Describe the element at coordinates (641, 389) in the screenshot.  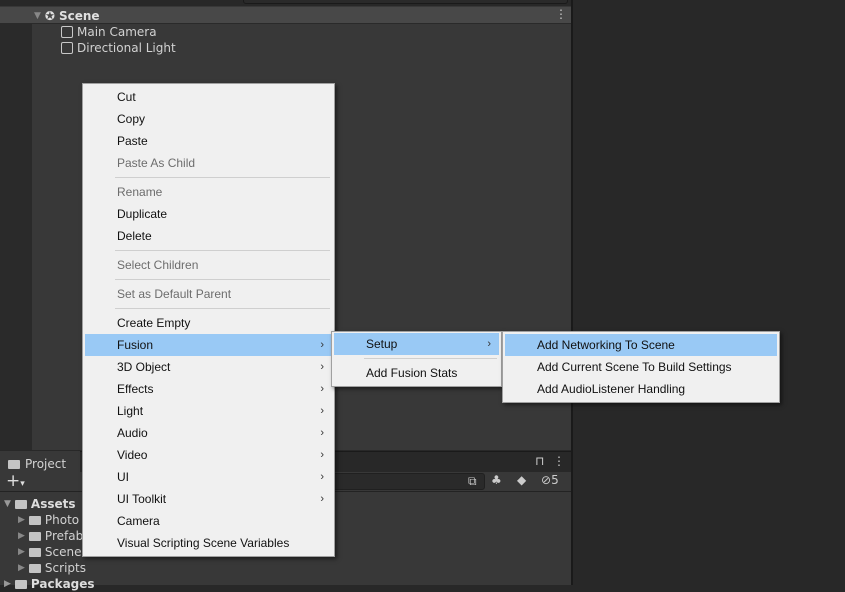
I see `menu-item-add-audiolistener-handling: Add AudioListener Handling` at that location.